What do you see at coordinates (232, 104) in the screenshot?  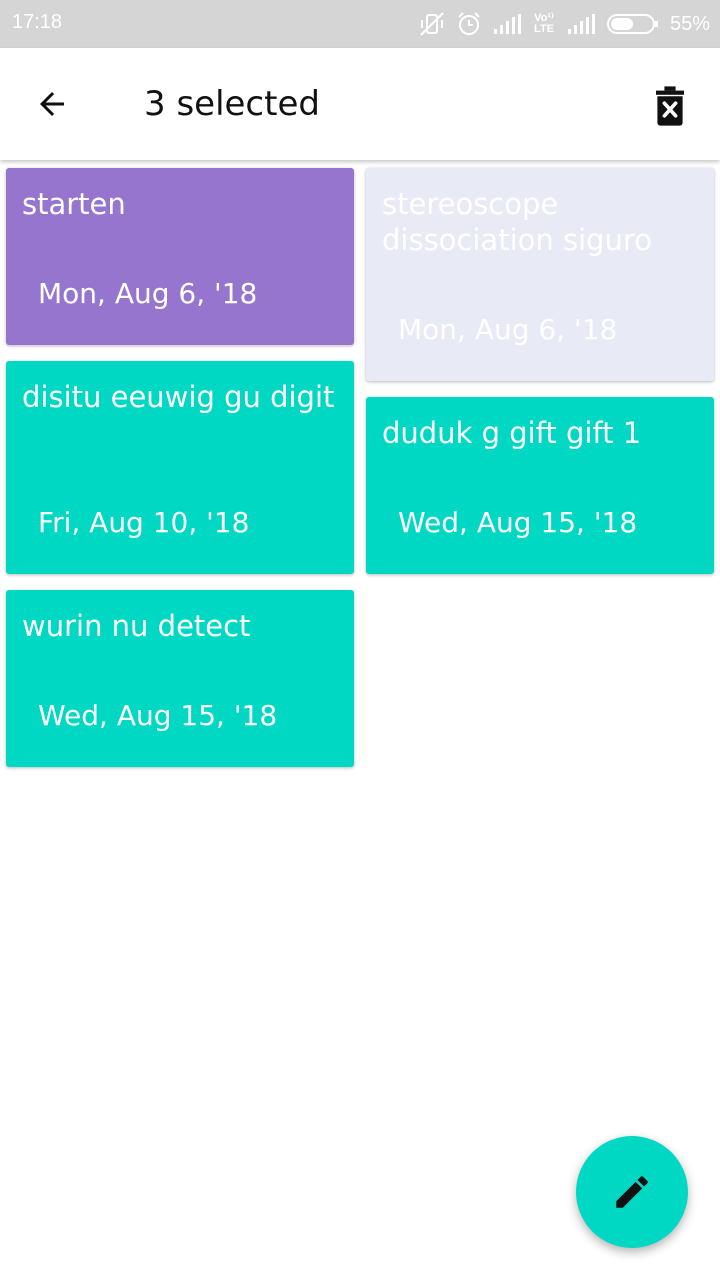 I see `selection-count-title: 3 selected` at bounding box center [232, 104].